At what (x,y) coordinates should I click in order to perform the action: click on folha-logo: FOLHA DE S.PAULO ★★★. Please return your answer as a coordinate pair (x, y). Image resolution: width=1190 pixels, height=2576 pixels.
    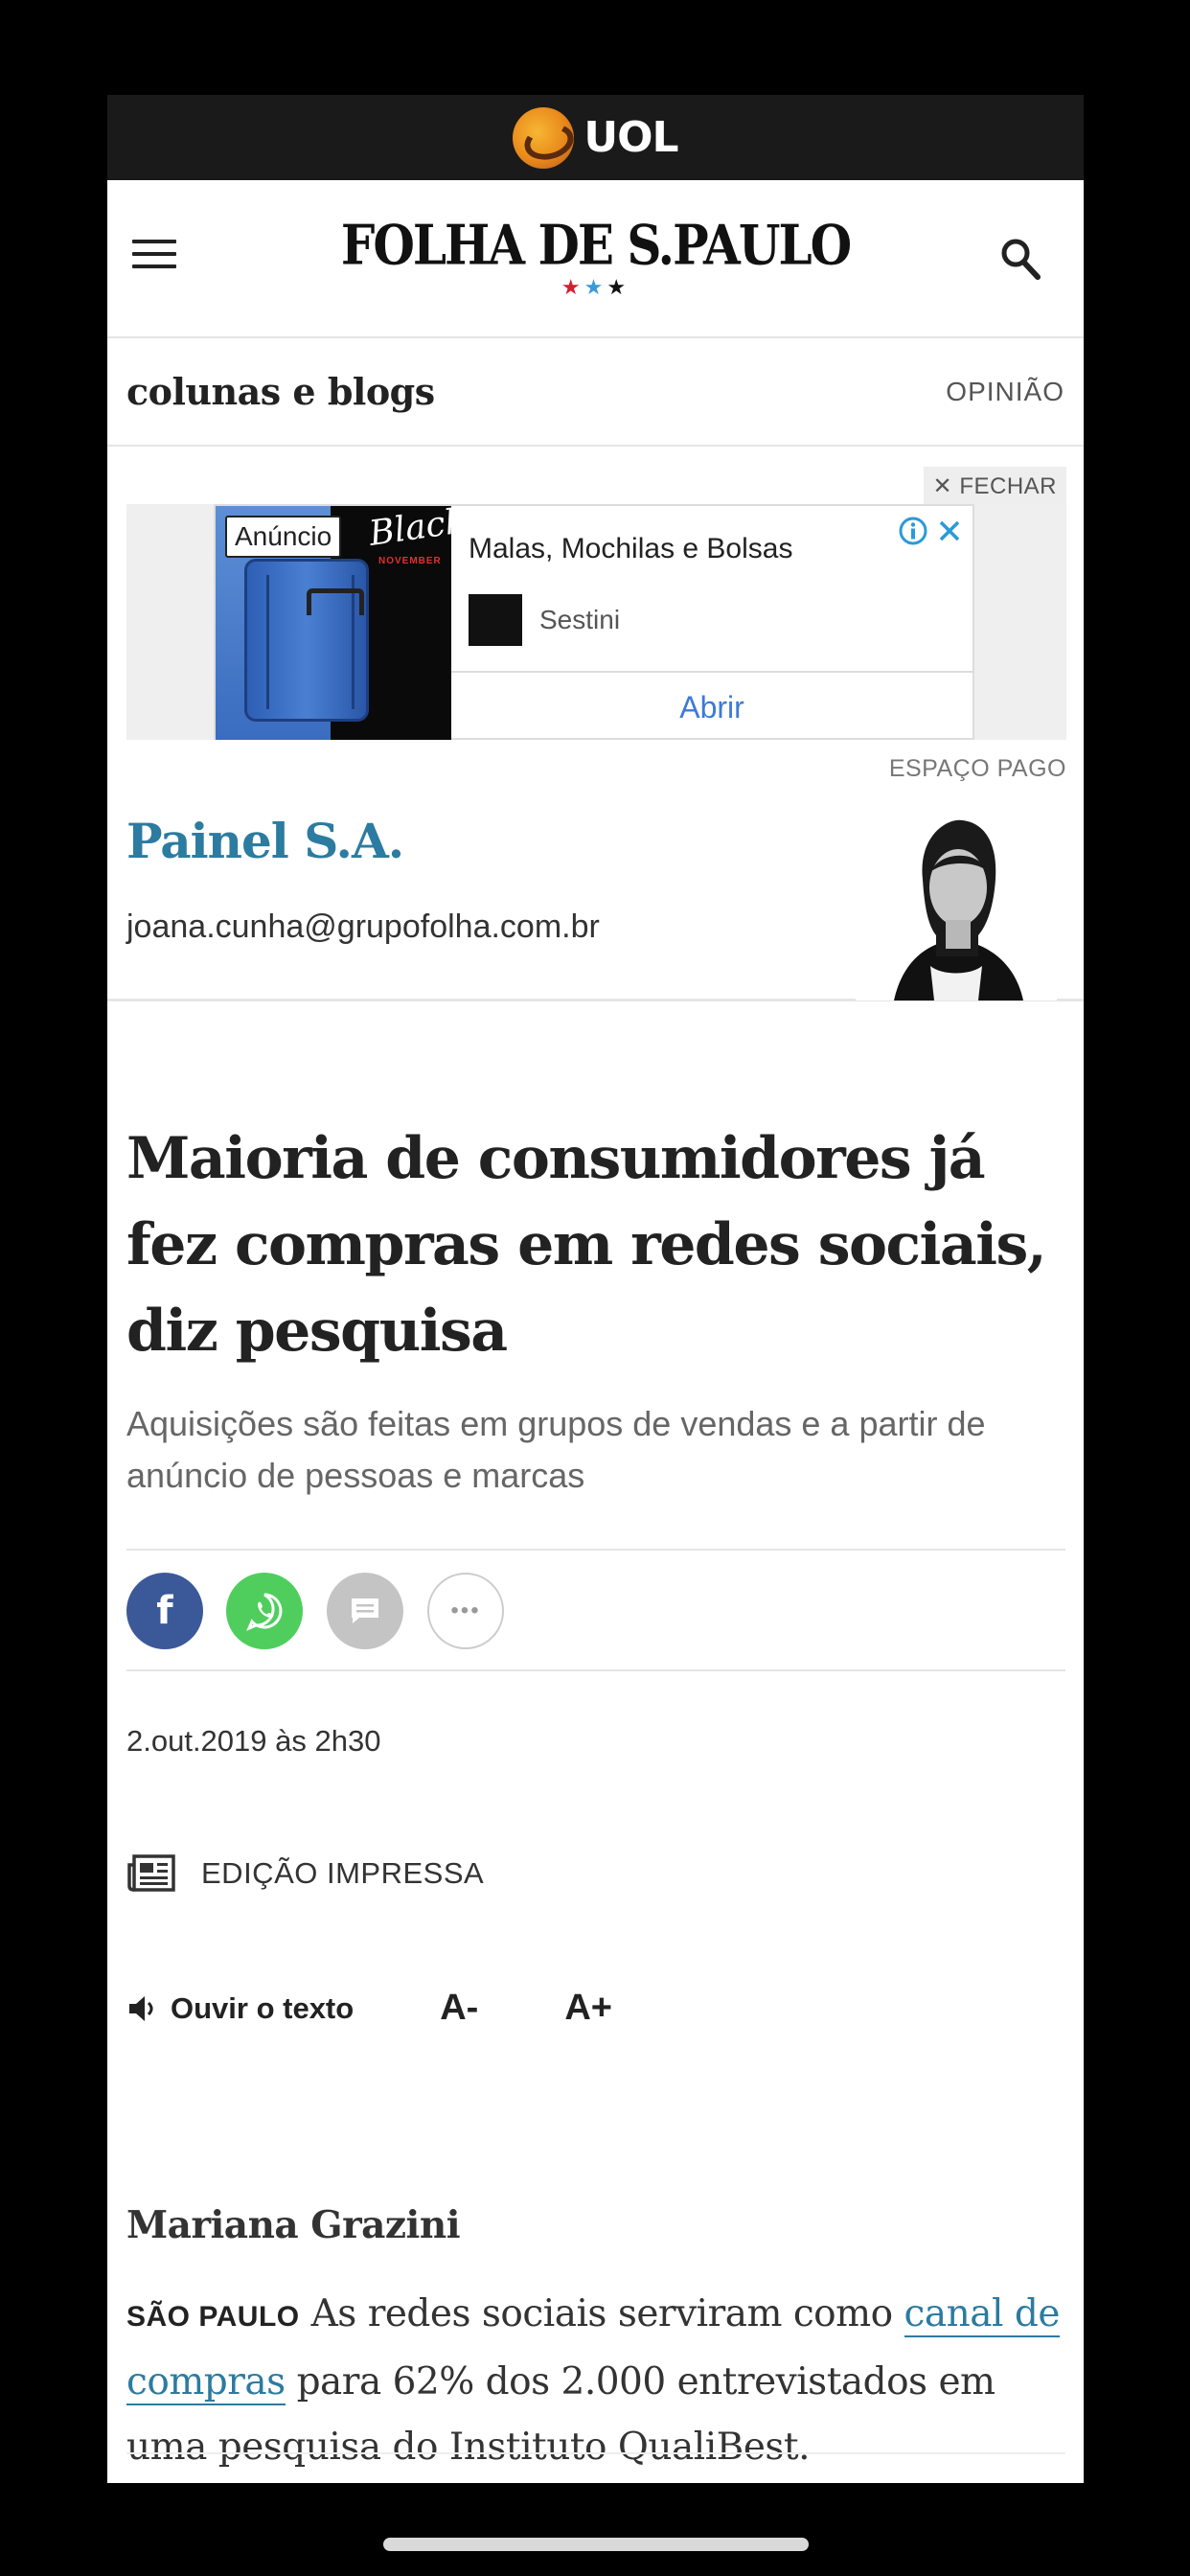
    Looking at the image, I should click on (595, 257).